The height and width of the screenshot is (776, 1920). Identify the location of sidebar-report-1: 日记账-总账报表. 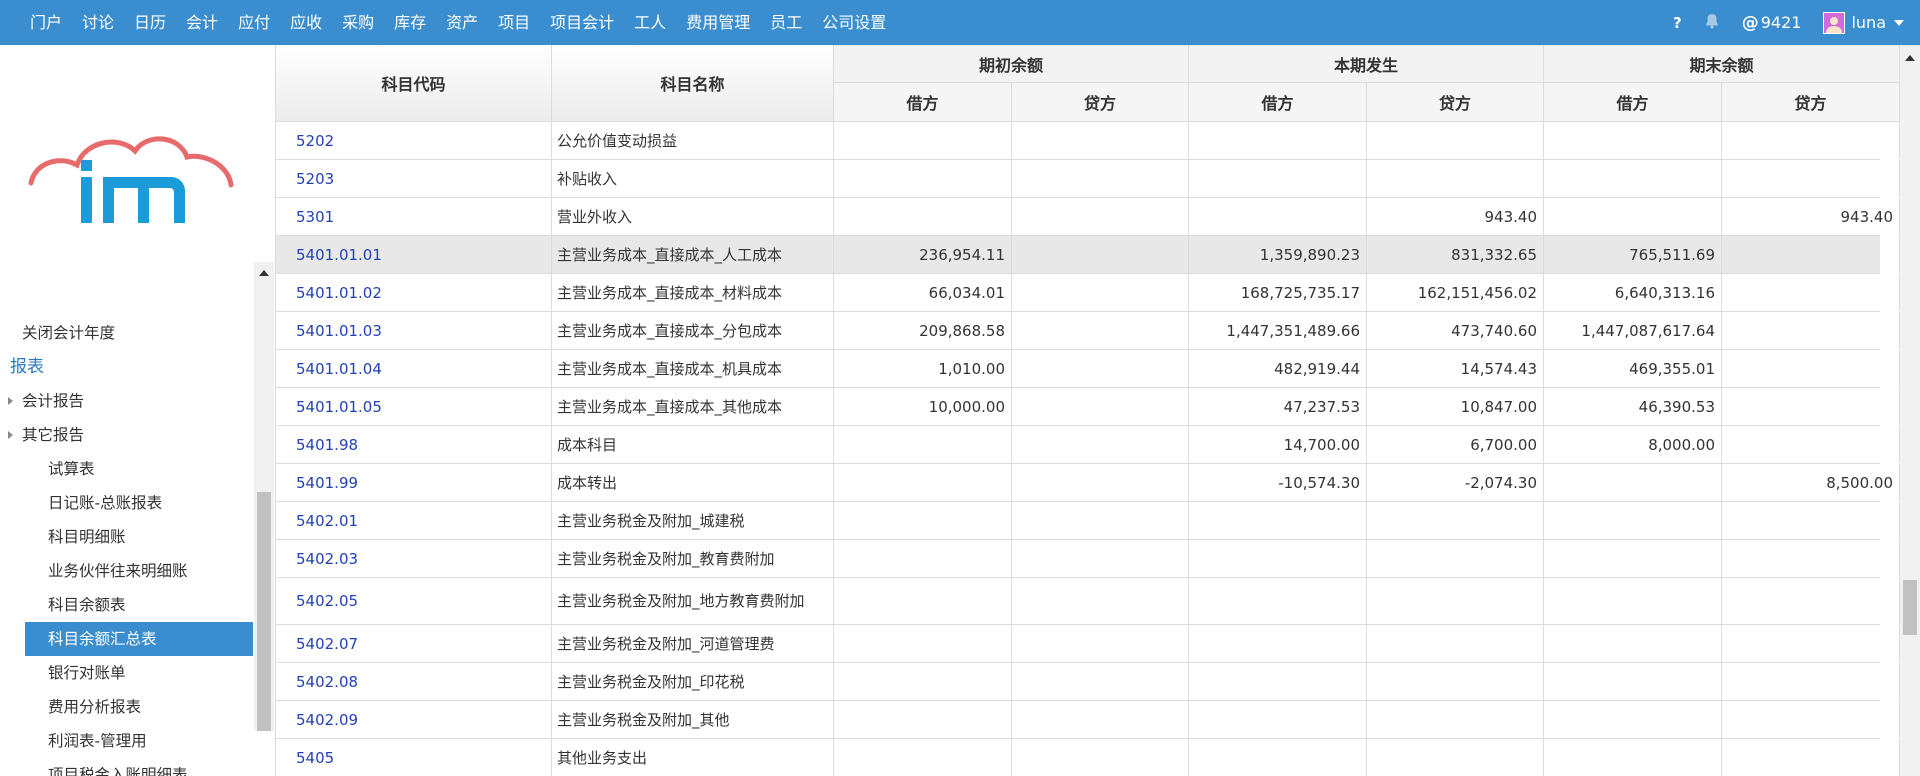
(127, 503).